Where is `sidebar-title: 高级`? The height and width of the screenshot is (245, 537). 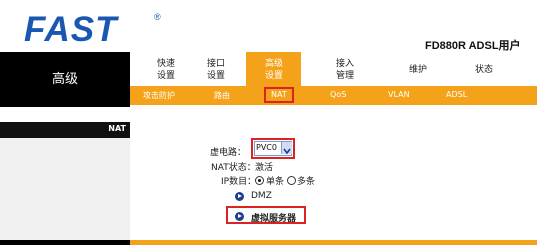
sidebar-title: 高级 is located at coordinates (64, 79).